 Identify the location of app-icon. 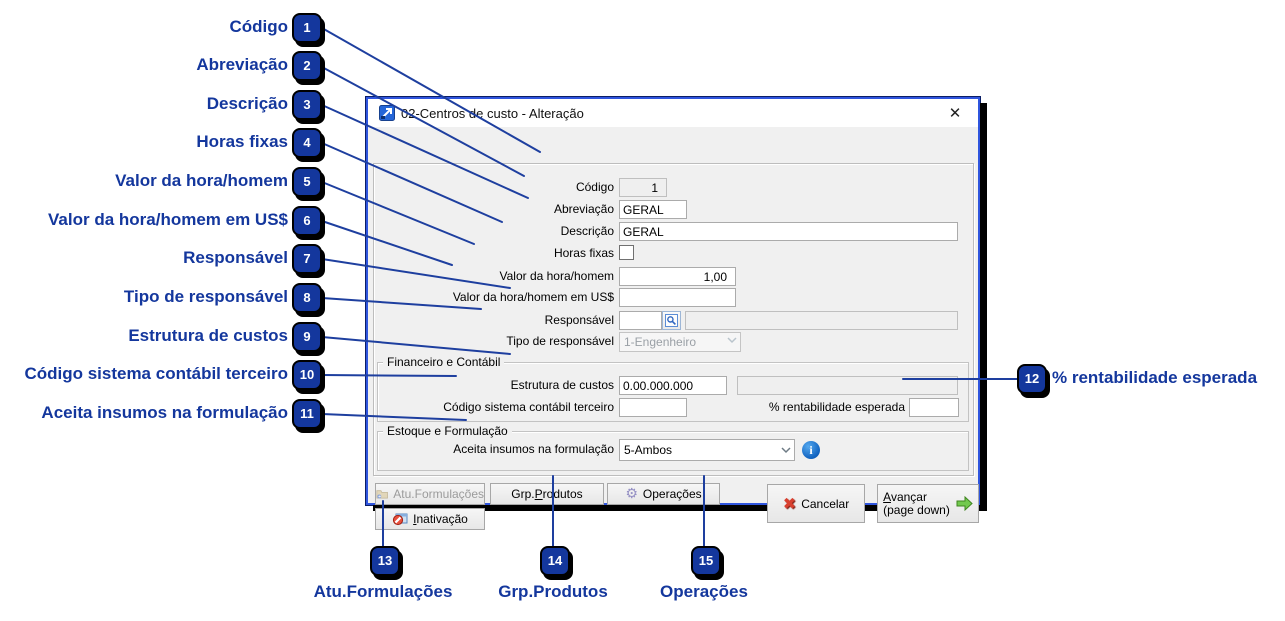
(387, 113).